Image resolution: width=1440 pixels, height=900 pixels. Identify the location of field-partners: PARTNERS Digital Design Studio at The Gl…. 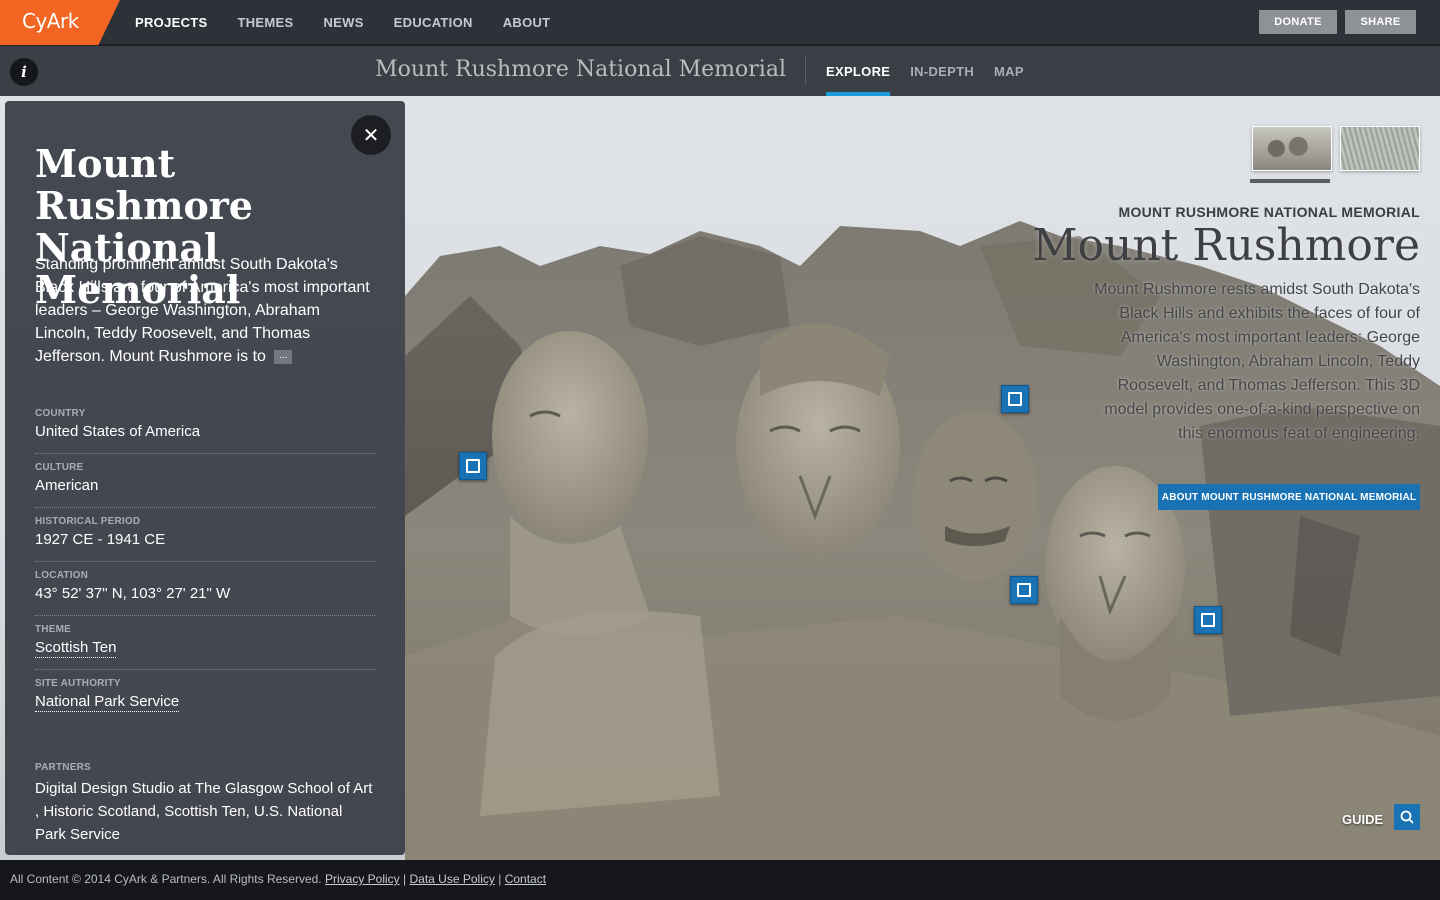
(205, 804).